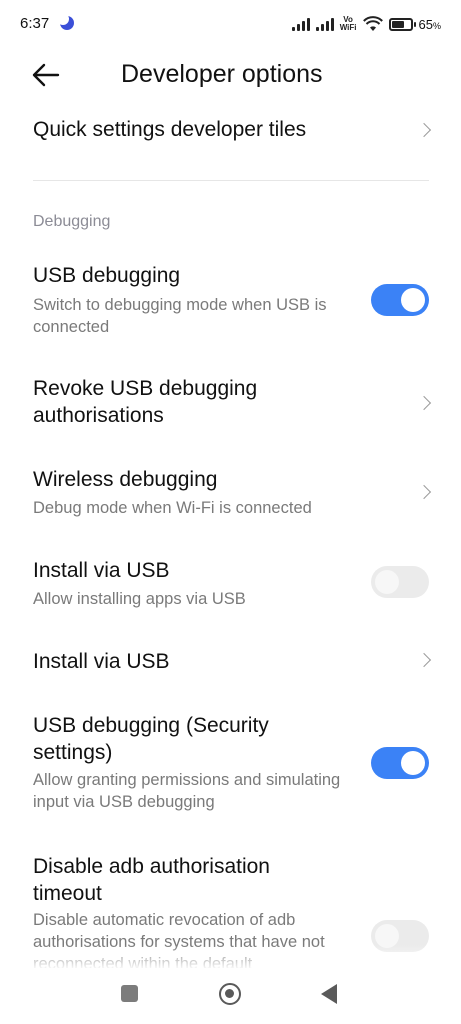 The height and width of the screenshot is (1024, 461). I want to click on row-subtitle: Debug mode when Wi-Fi is connected, so click(172, 508).